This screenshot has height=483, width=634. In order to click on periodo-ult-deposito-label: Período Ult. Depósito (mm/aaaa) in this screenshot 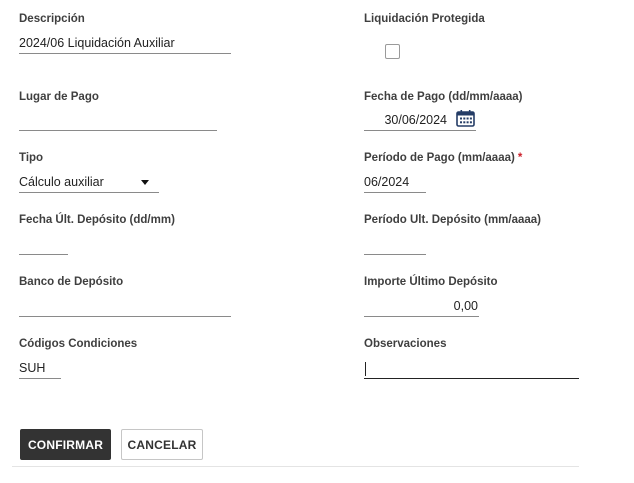, I will do `click(453, 220)`.